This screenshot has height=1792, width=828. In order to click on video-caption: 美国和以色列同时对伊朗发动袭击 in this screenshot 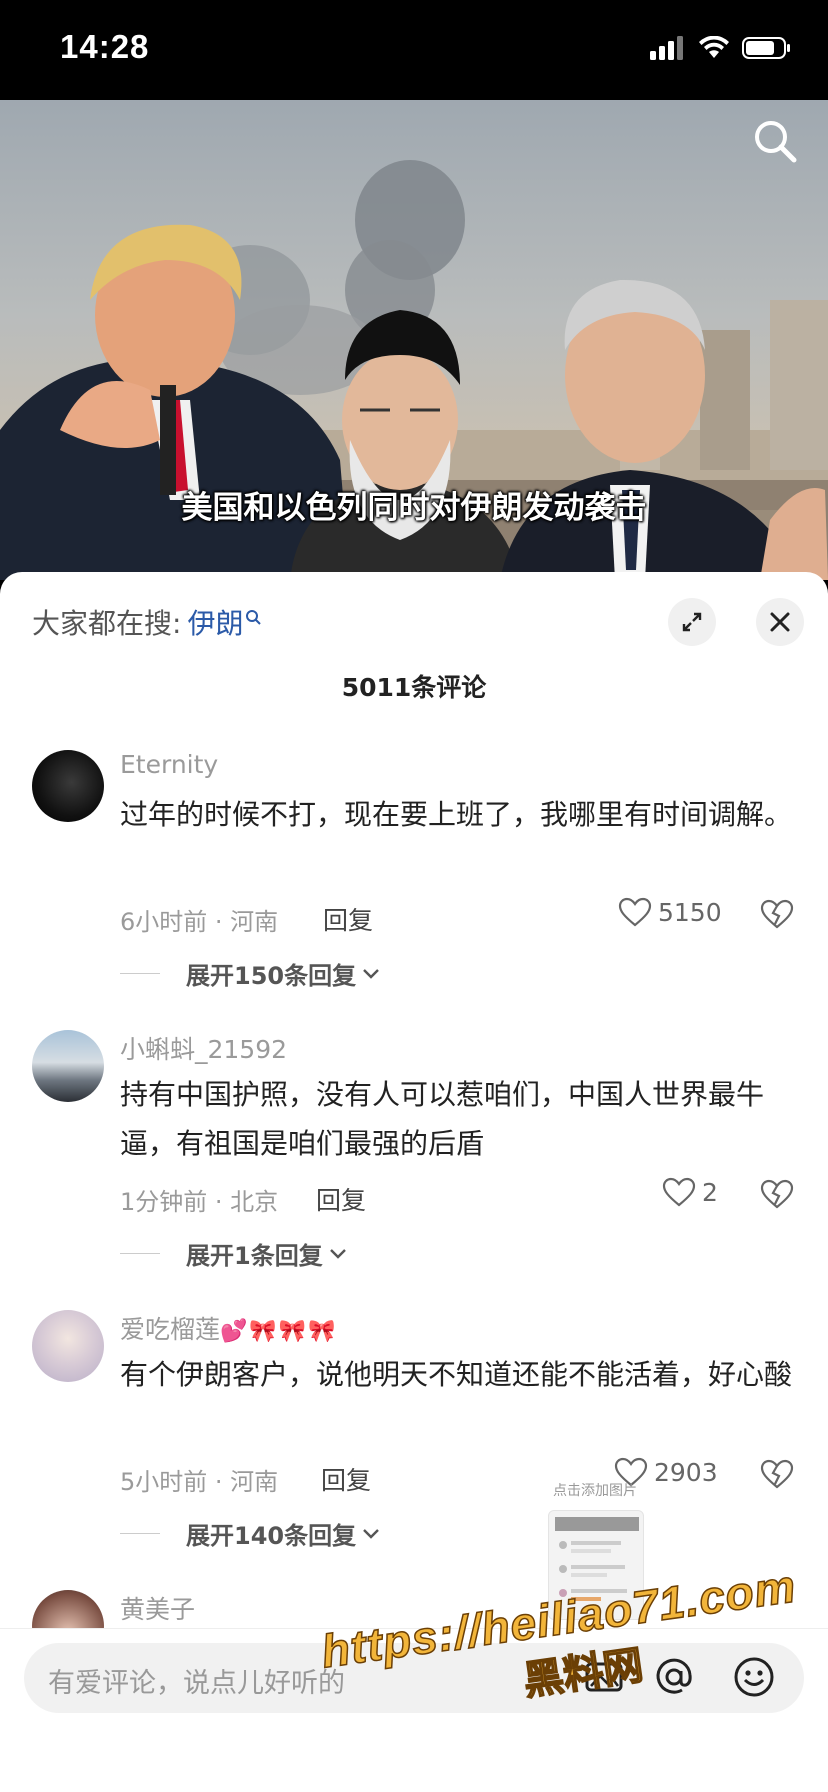, I will do `click(414, 508)`.